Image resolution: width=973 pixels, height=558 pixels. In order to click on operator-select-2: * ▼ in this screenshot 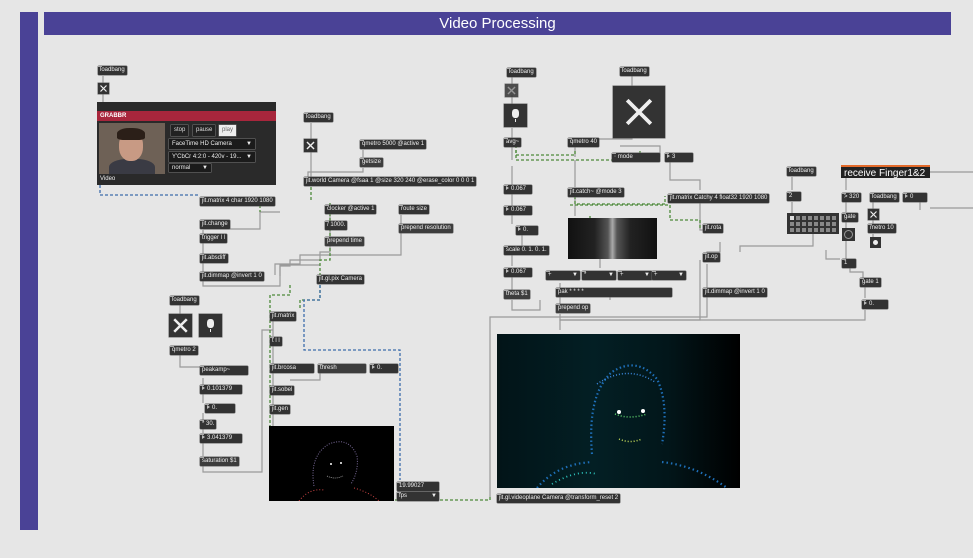, I will do `click(599, 275)`.